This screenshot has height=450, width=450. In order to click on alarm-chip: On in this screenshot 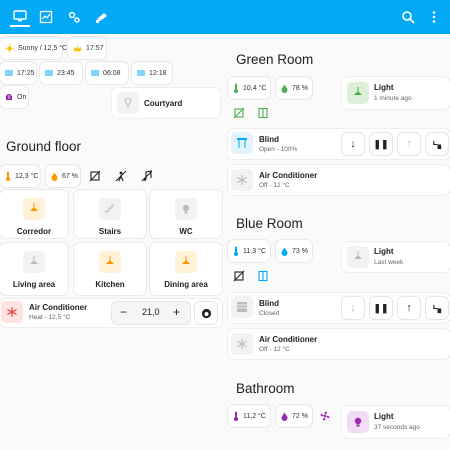, I will do `click(14, 97)`.